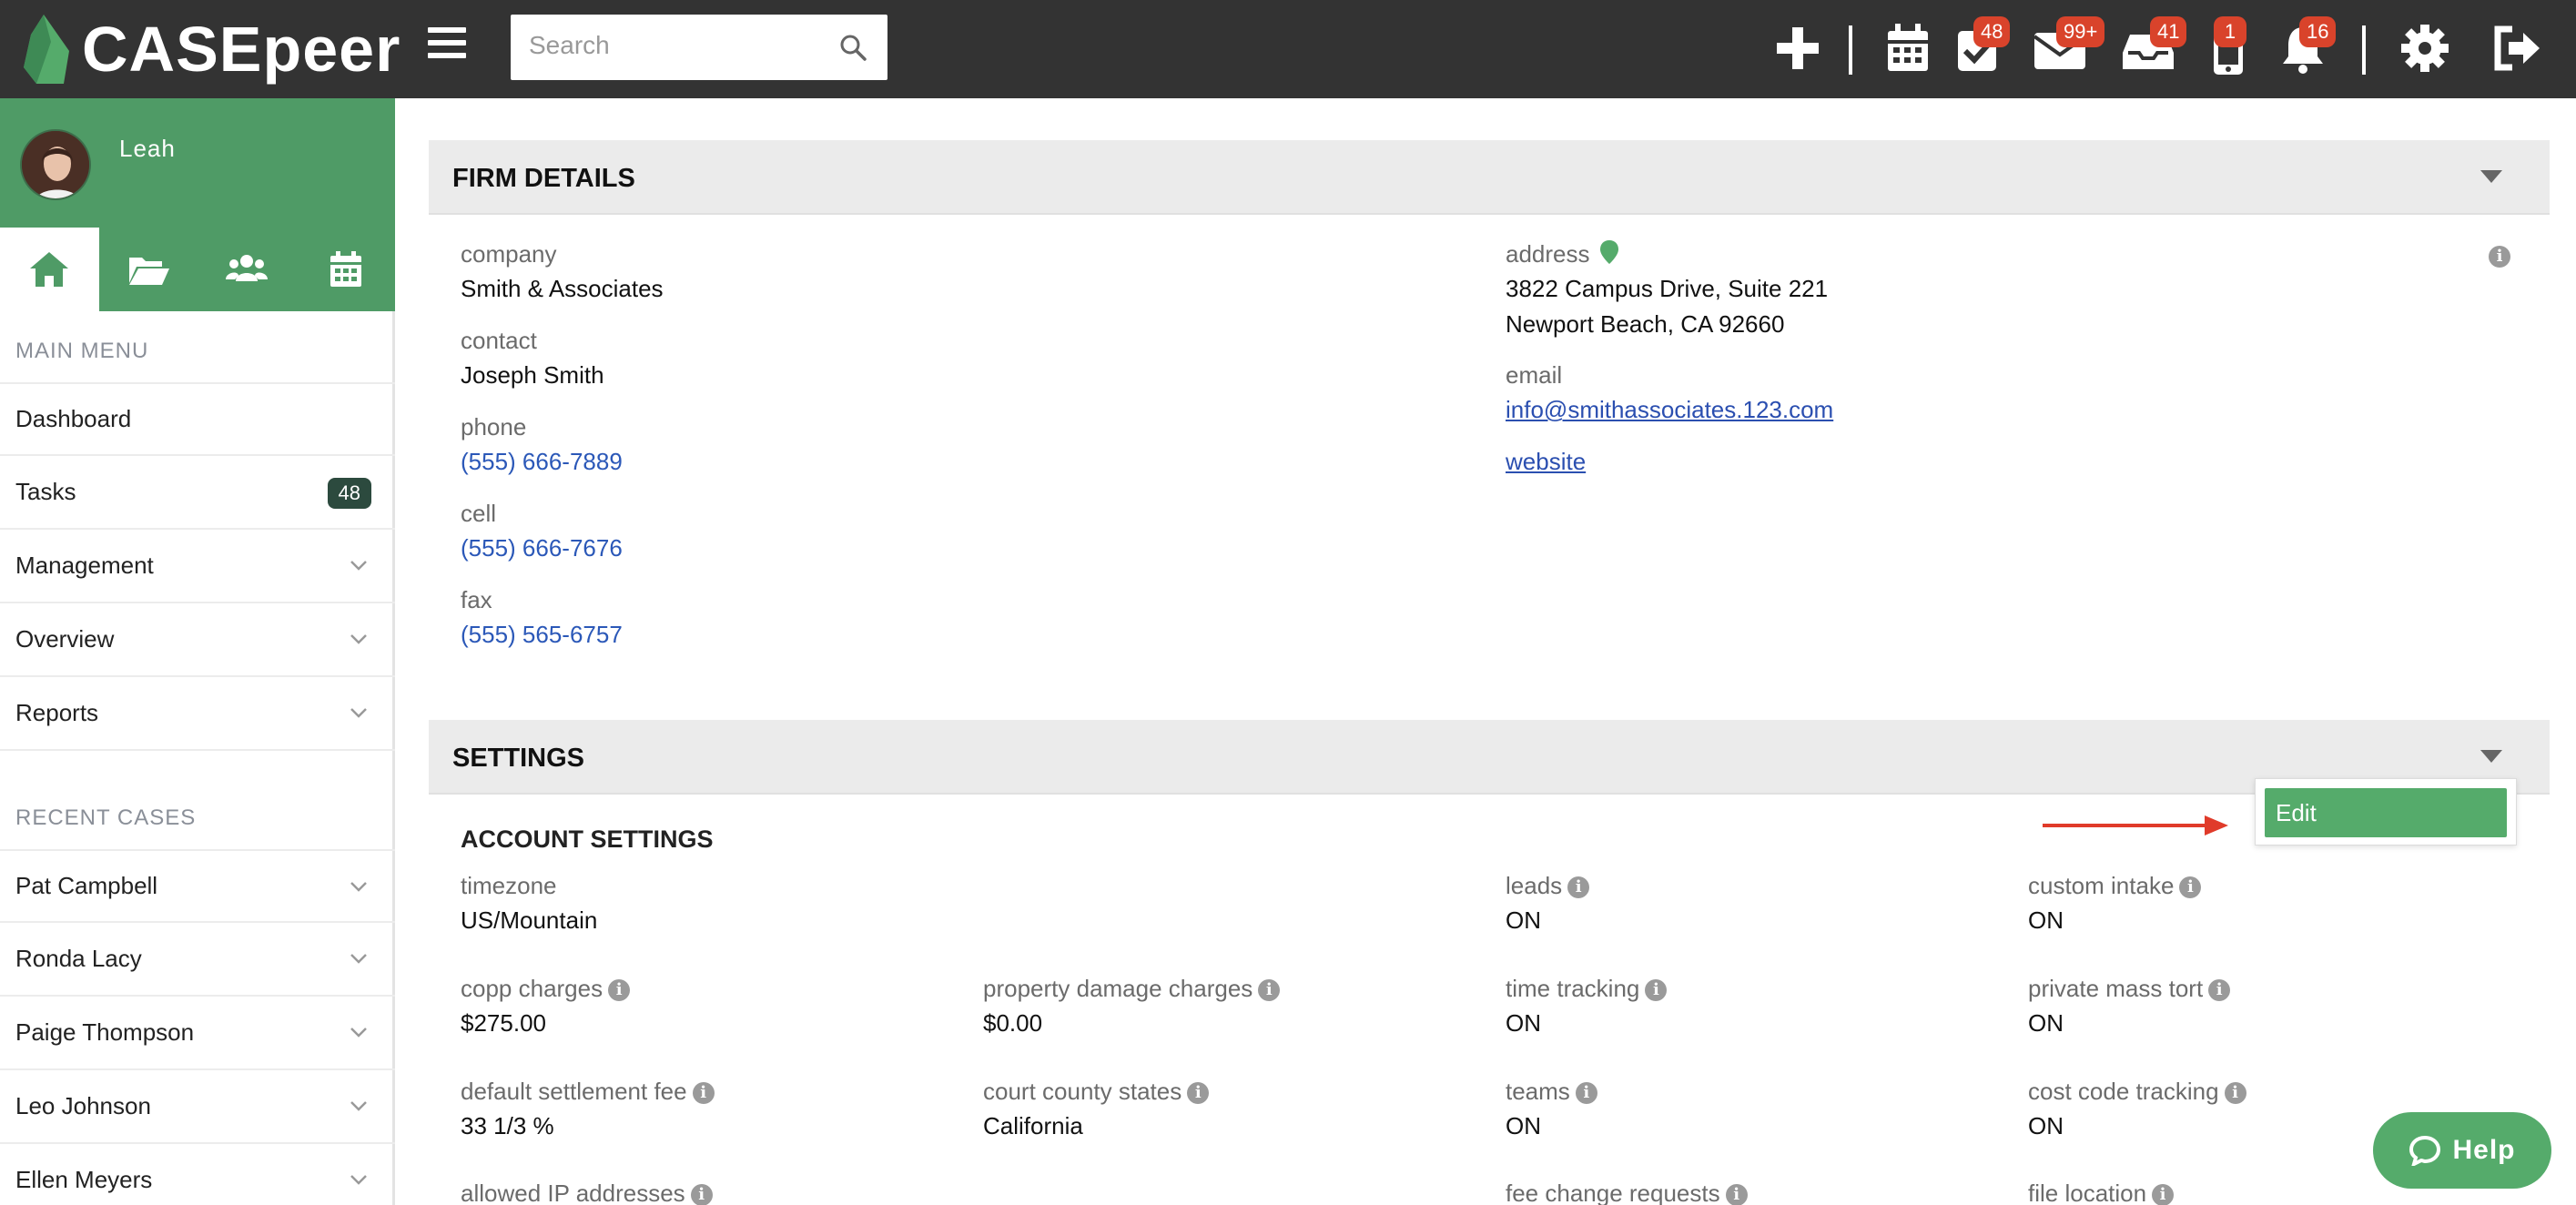 Image resolution: width=2576 pixels, height=1205 pixels. Describe the element at coordinates (1667, 288) in the screenshot. I see `address-line-1: 3822 Campus Drive, Suite 221` at that location.